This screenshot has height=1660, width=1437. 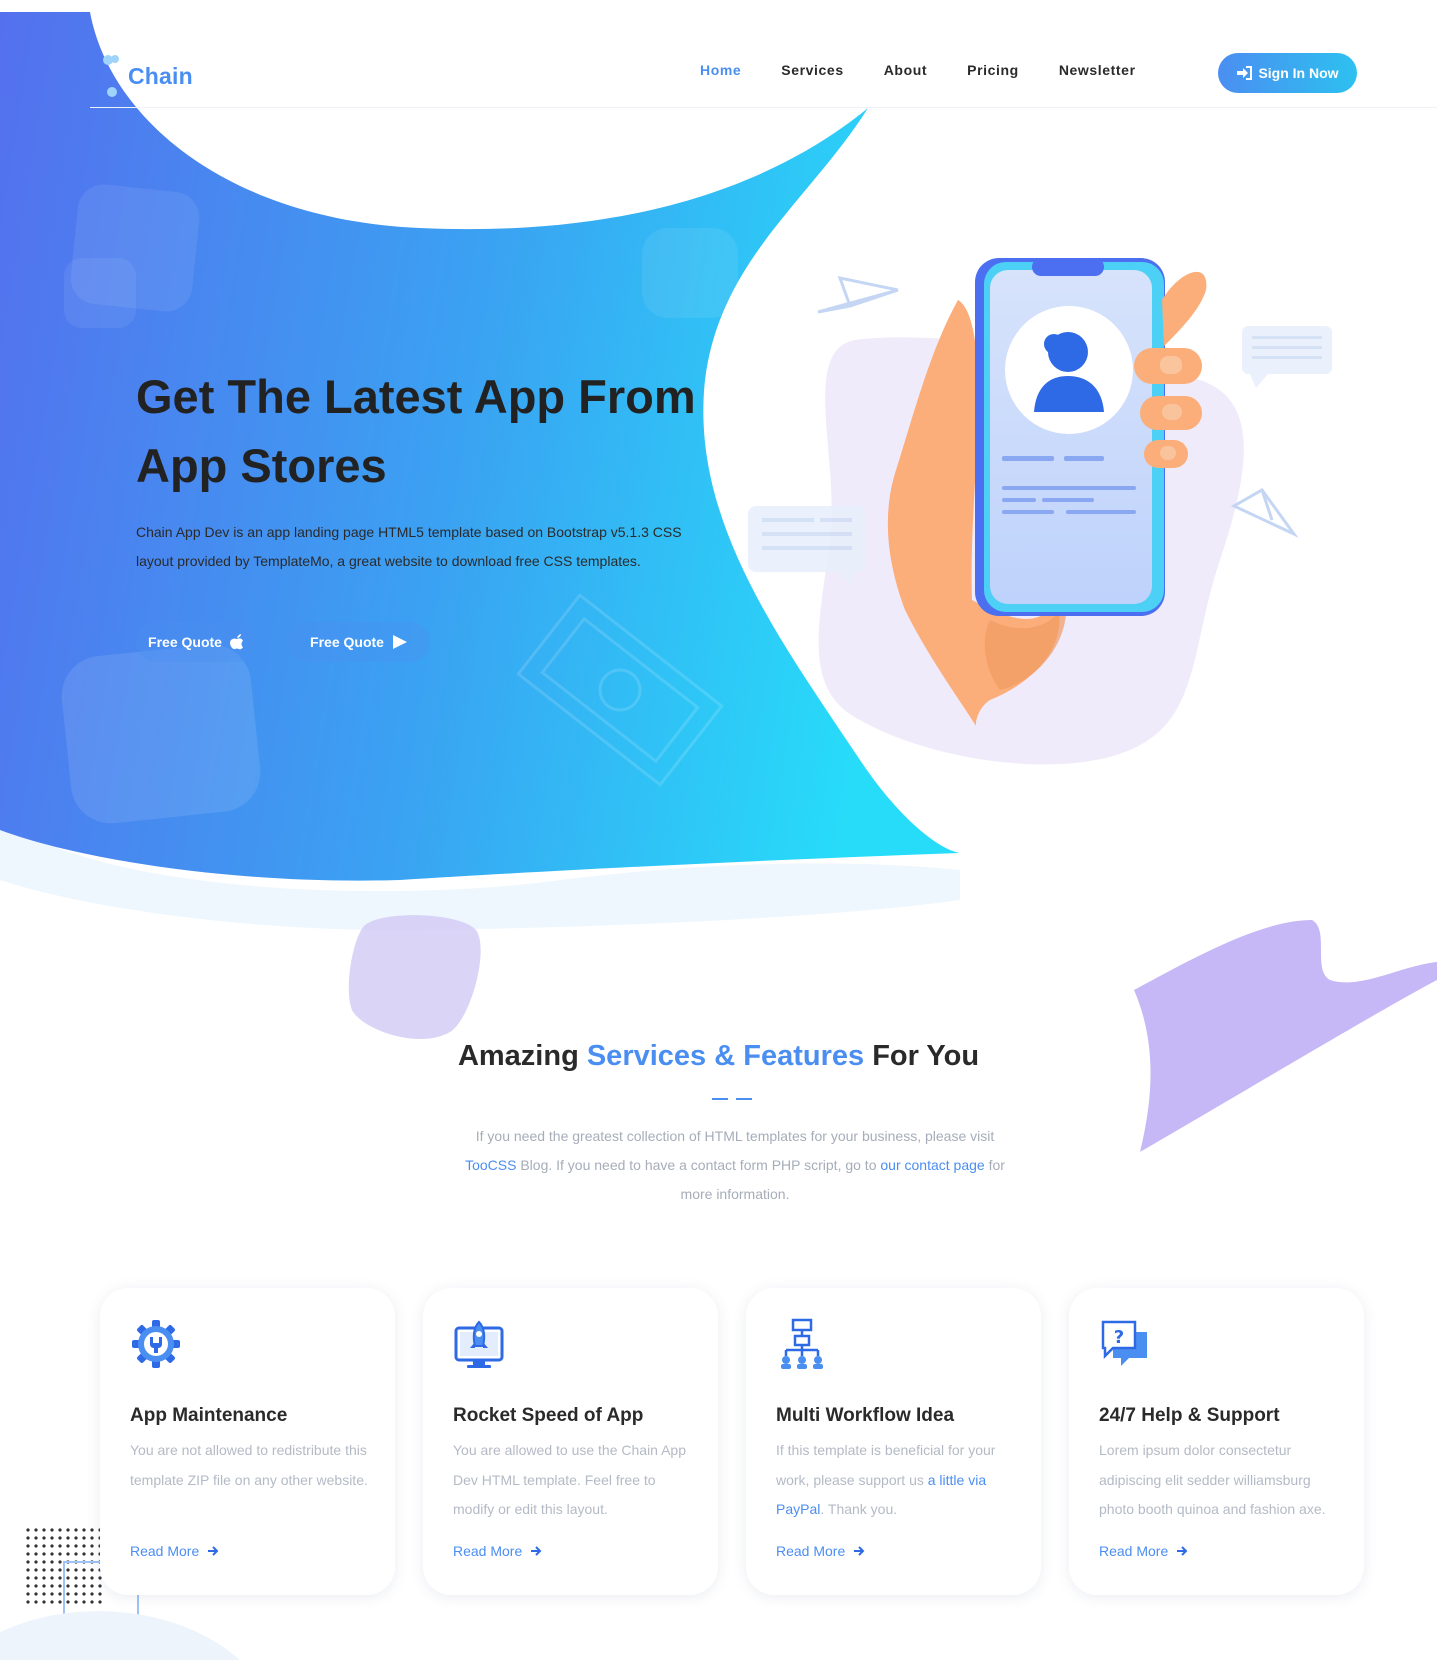 I want to click on free-quote-label: Free Quote, so click(x=347, y=642).